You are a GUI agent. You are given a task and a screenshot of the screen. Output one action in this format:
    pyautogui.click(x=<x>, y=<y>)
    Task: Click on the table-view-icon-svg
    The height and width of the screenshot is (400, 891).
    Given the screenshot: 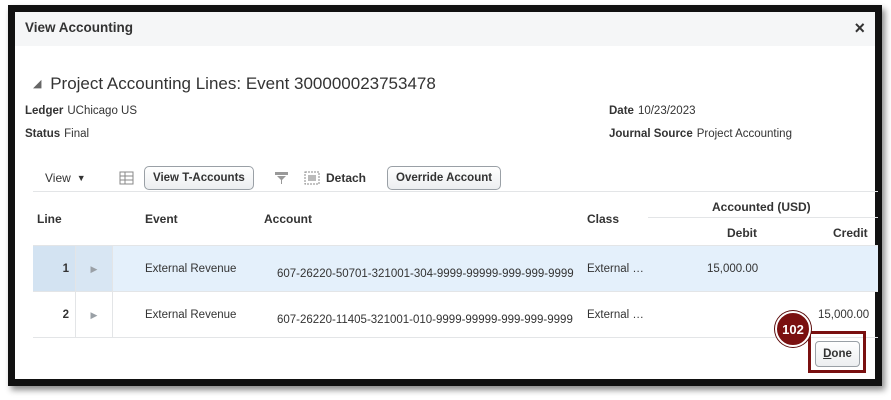 What is the action you would take?
    pyautogui.click(x=126, y=178)
    